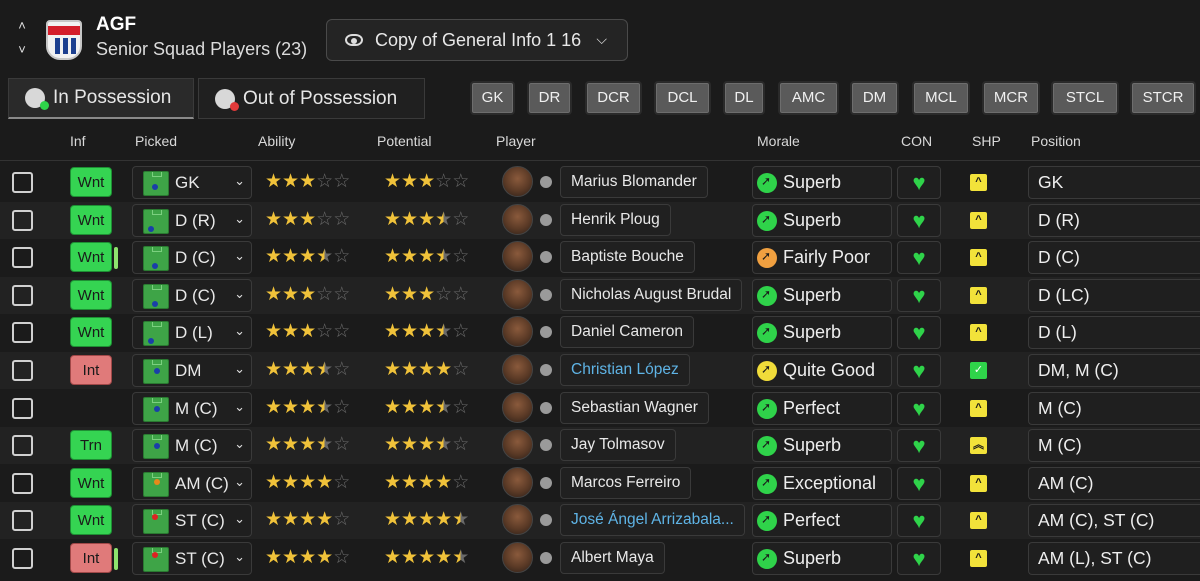  What do you see at coordinates (1114, 558) in the screenshot?
I see `position-value: AM (L), ST (C)` at bounding box center [1114, 558].